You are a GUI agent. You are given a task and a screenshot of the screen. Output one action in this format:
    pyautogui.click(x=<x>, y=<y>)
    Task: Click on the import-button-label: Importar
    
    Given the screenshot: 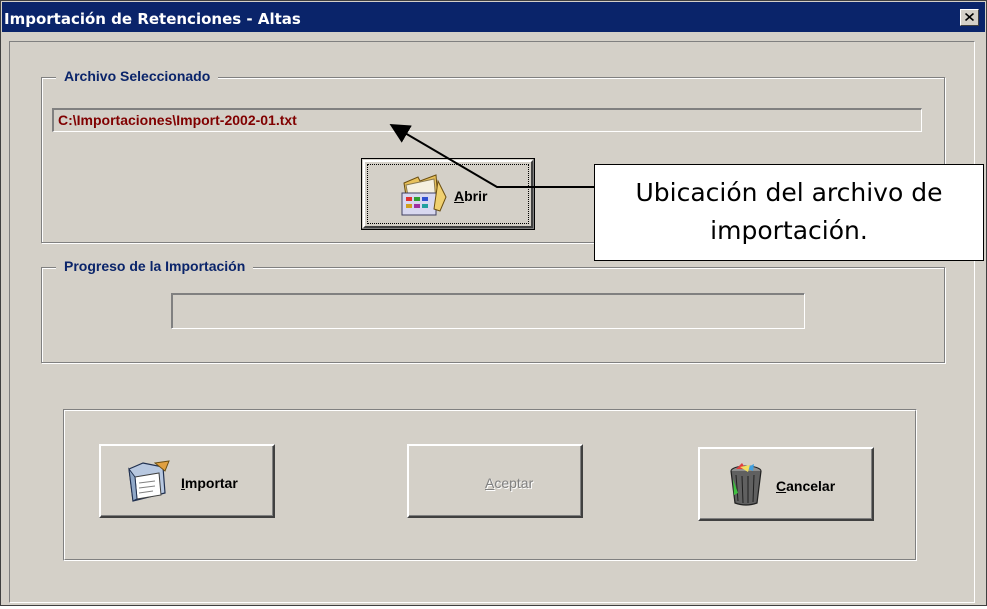 What is the action you would take?
    pyautogui.click(x=209, y=483)
    